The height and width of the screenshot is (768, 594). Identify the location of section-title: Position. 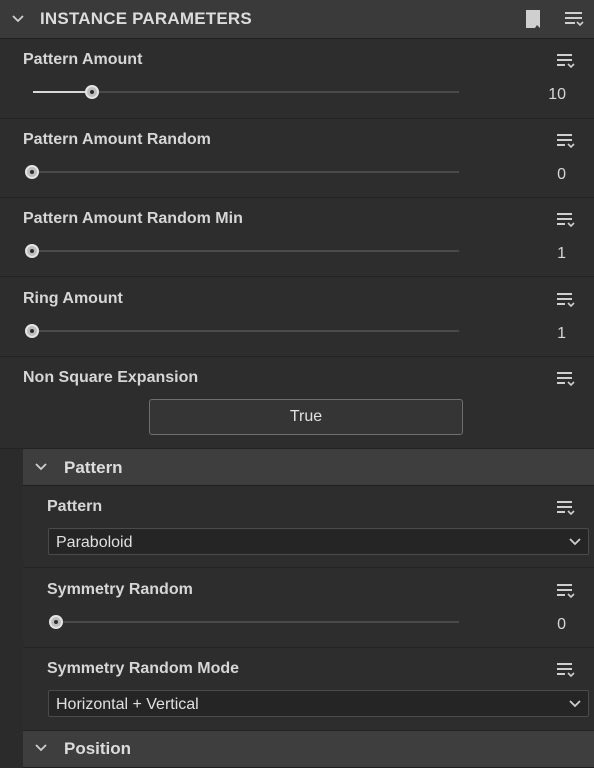
(98, 748).